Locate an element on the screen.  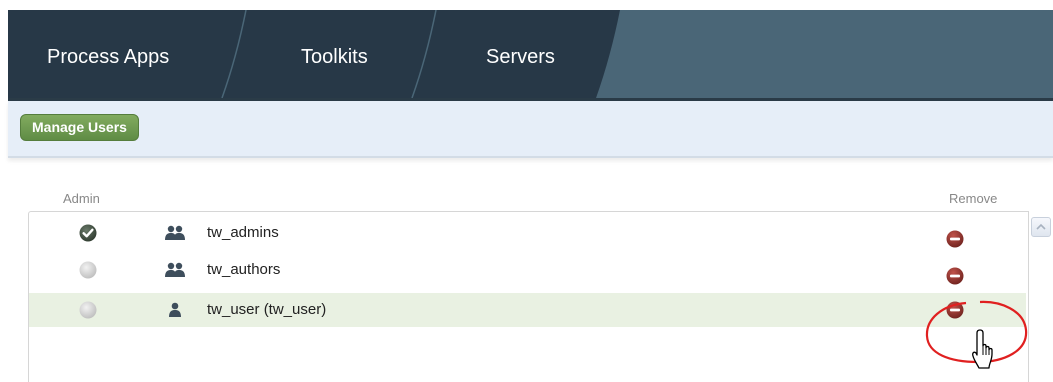
user-icon is located at coordinates (175, 309).